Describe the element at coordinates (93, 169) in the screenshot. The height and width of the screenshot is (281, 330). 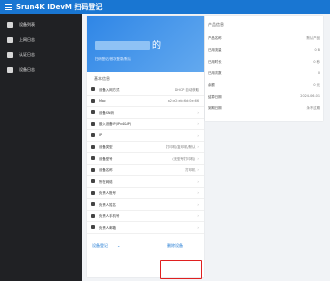
I see `name-icon` at that location.